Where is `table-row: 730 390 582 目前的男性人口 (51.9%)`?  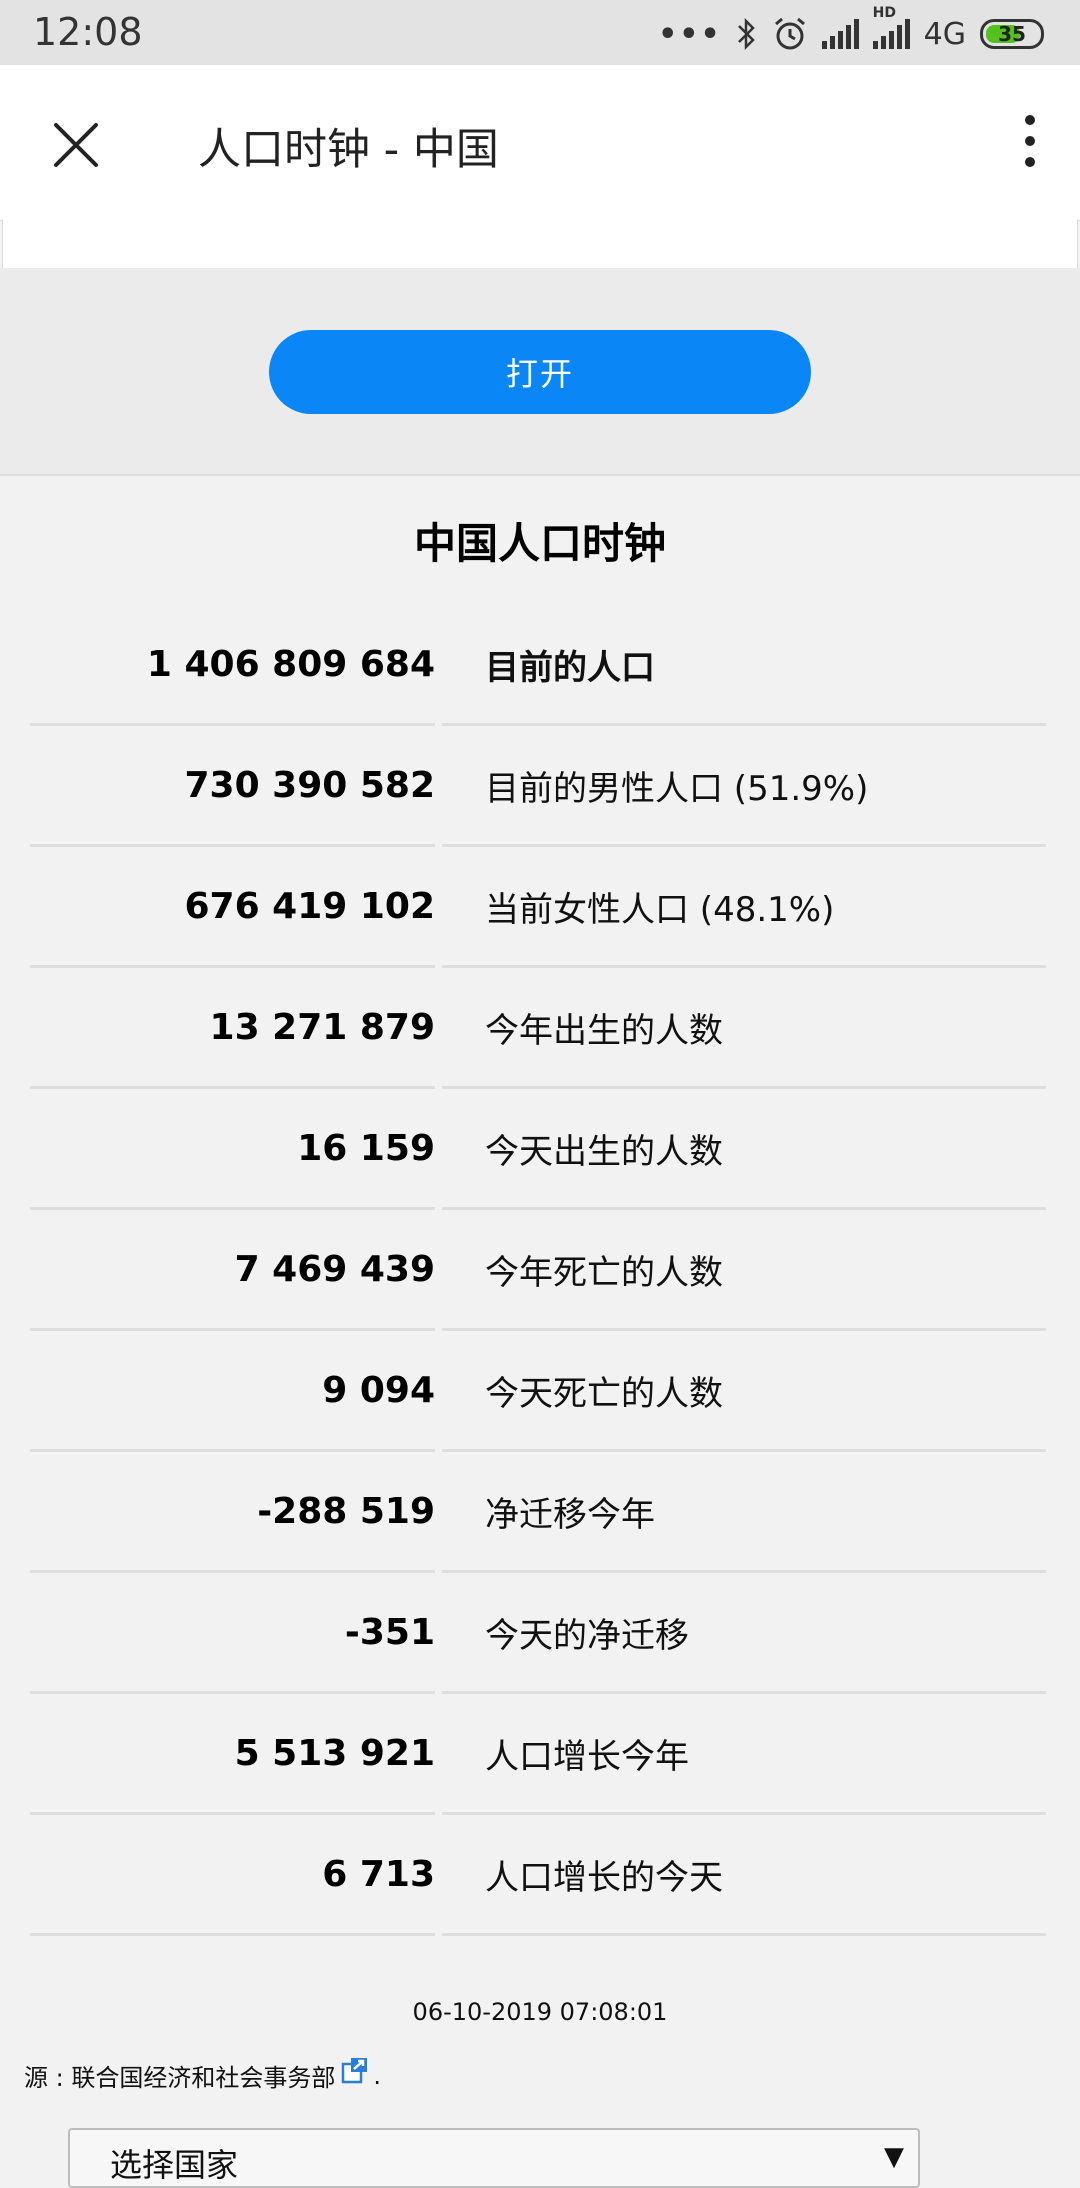 table-row: 730 390 582 目前的男性人口 (51.9%) is located at coordinates (538, 786).